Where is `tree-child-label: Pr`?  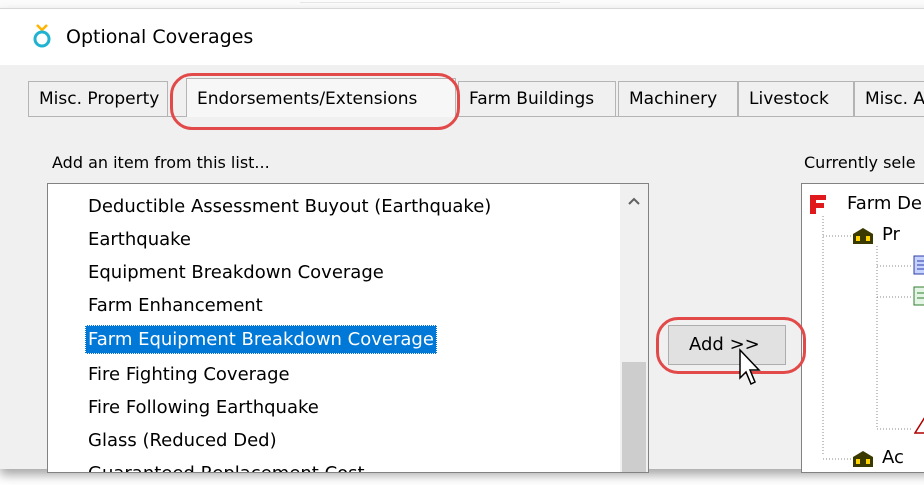
tree-child-label: Pr is located at coordinates (891, 234).